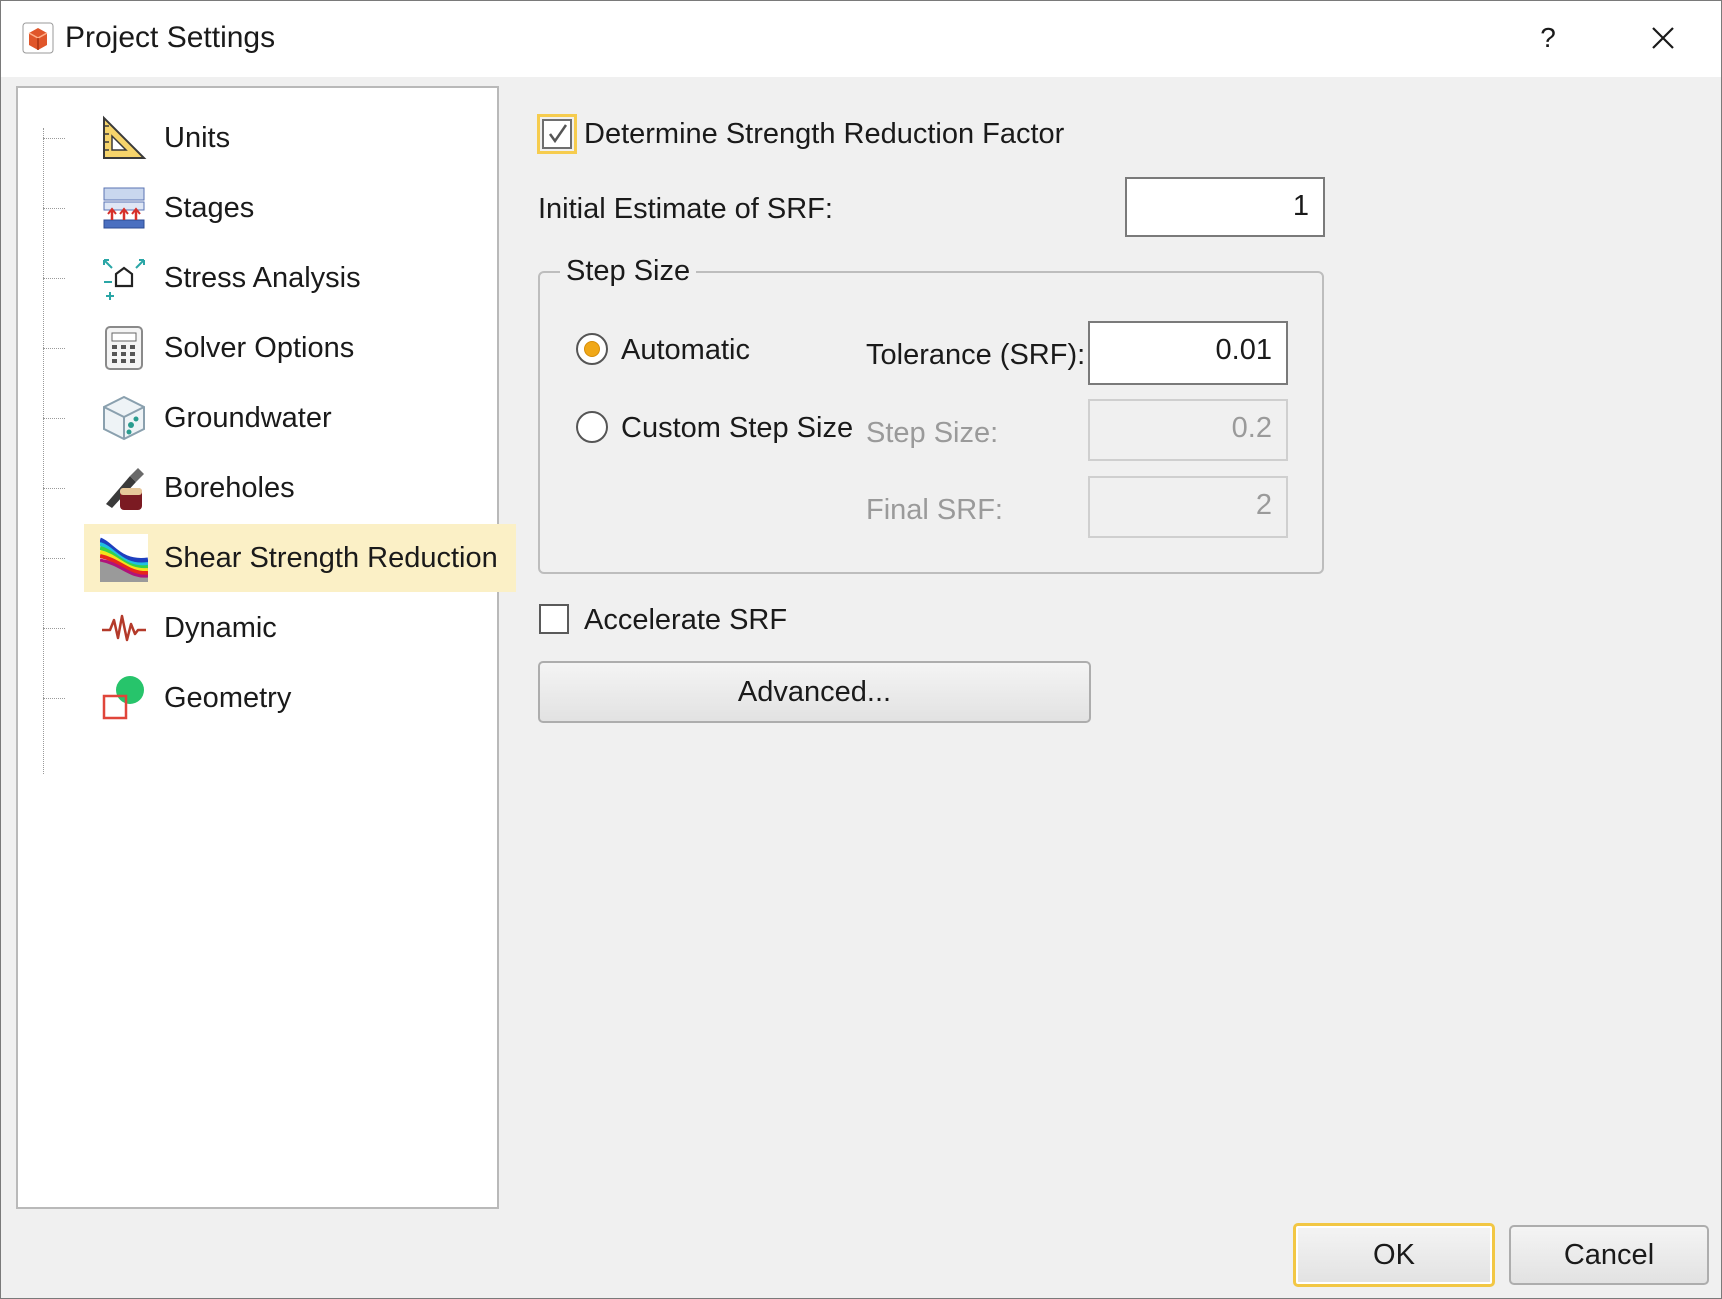 The height and width of the screenshot is (1299, 1722). Describe the element at coordinates (932, 433) in the screenshot. I see `step-size-label: Step Size:` at that location.